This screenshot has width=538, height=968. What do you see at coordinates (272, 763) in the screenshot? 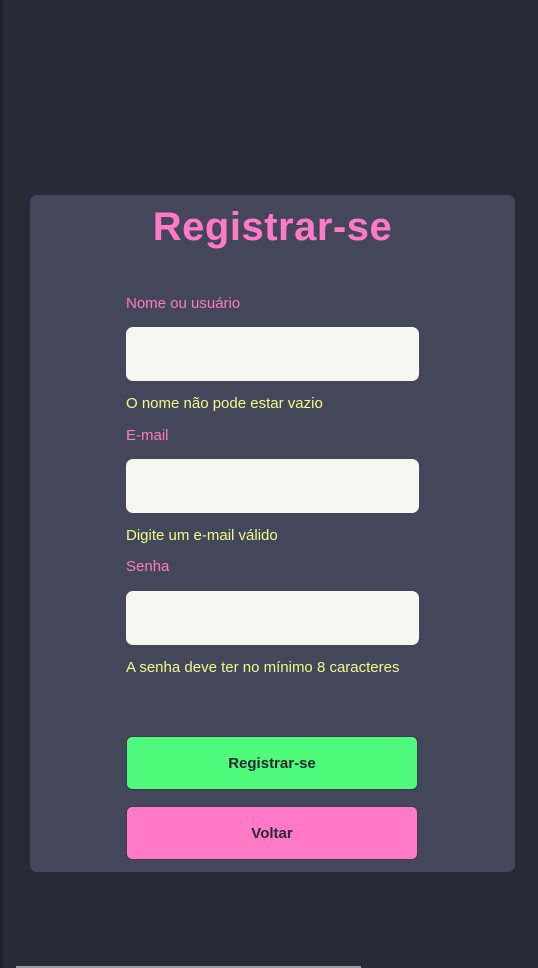
I see `register-button: Registrar-se` at bounding box center [272, 763].